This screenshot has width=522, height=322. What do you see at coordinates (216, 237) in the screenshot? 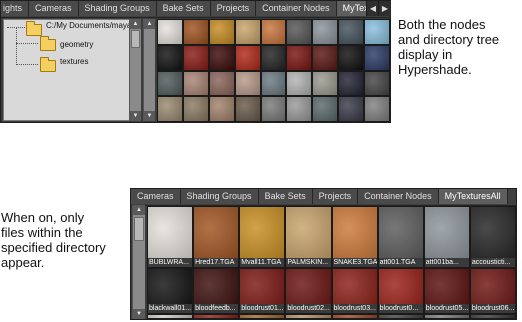
I see `texture-swatch: Hred17.TGA` at bounding box center [216, 237].